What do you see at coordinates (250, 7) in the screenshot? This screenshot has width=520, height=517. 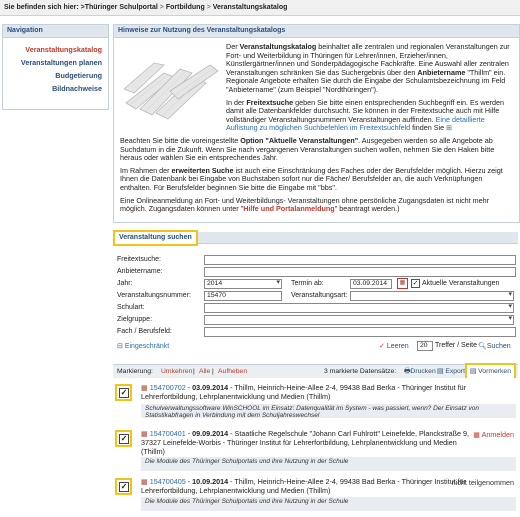 I see `breadcrumb-current: Veranstaltungskatalog` at bounding box center [250, 7].